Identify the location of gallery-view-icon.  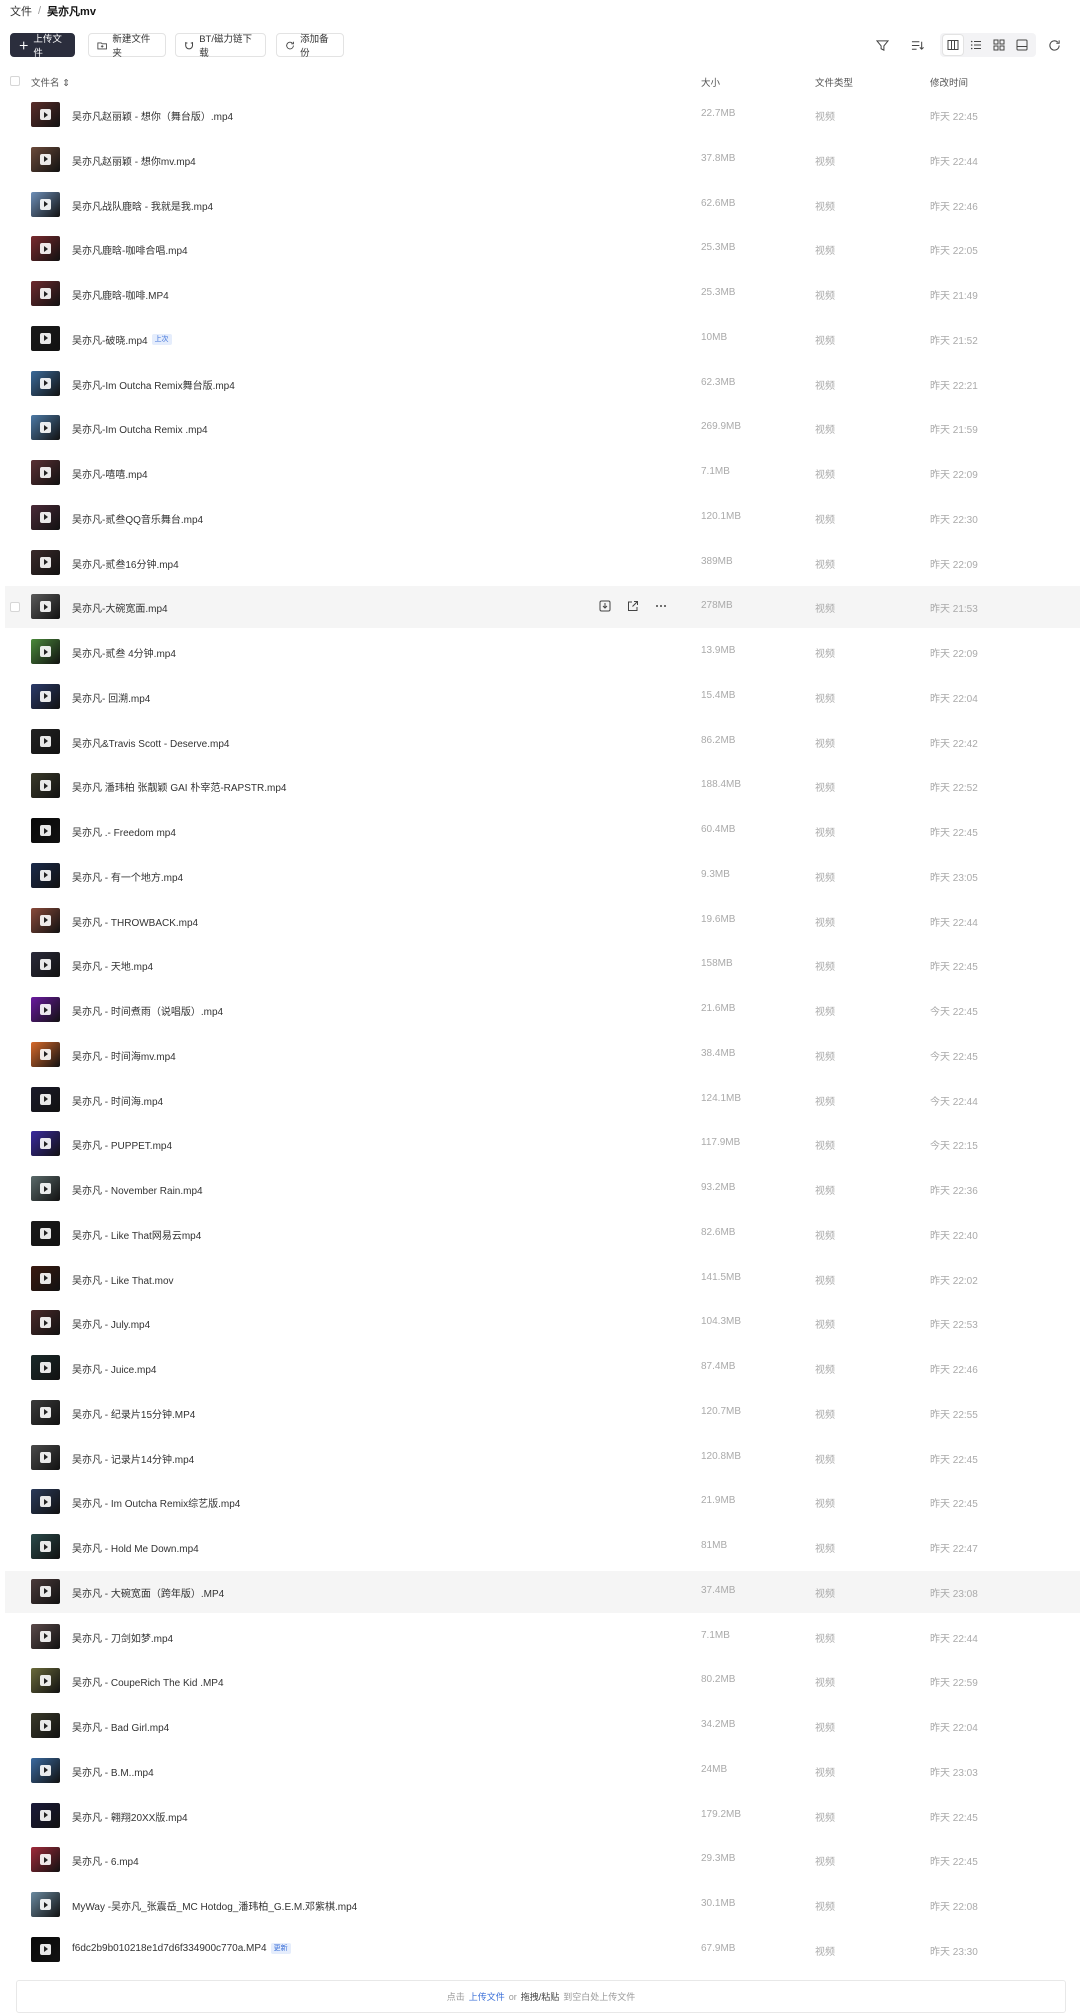
(1022, 45).